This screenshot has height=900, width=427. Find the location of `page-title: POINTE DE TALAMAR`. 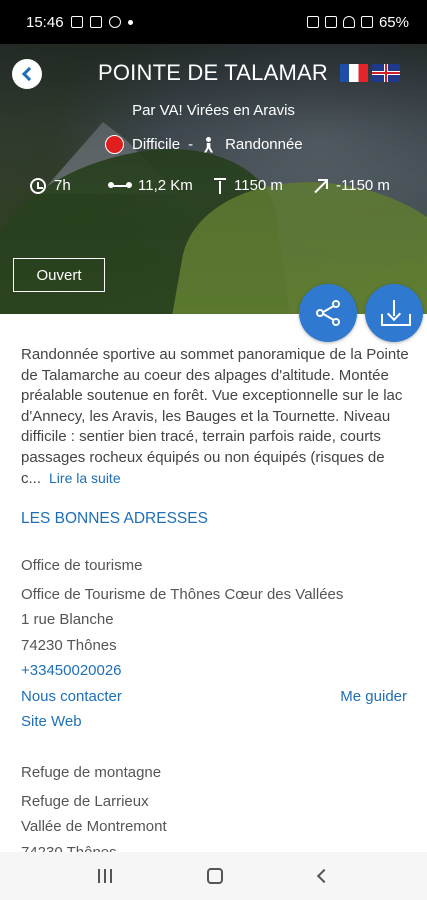

page-title: POINTE DE TALAMAR is located at coordinates (213, 72).